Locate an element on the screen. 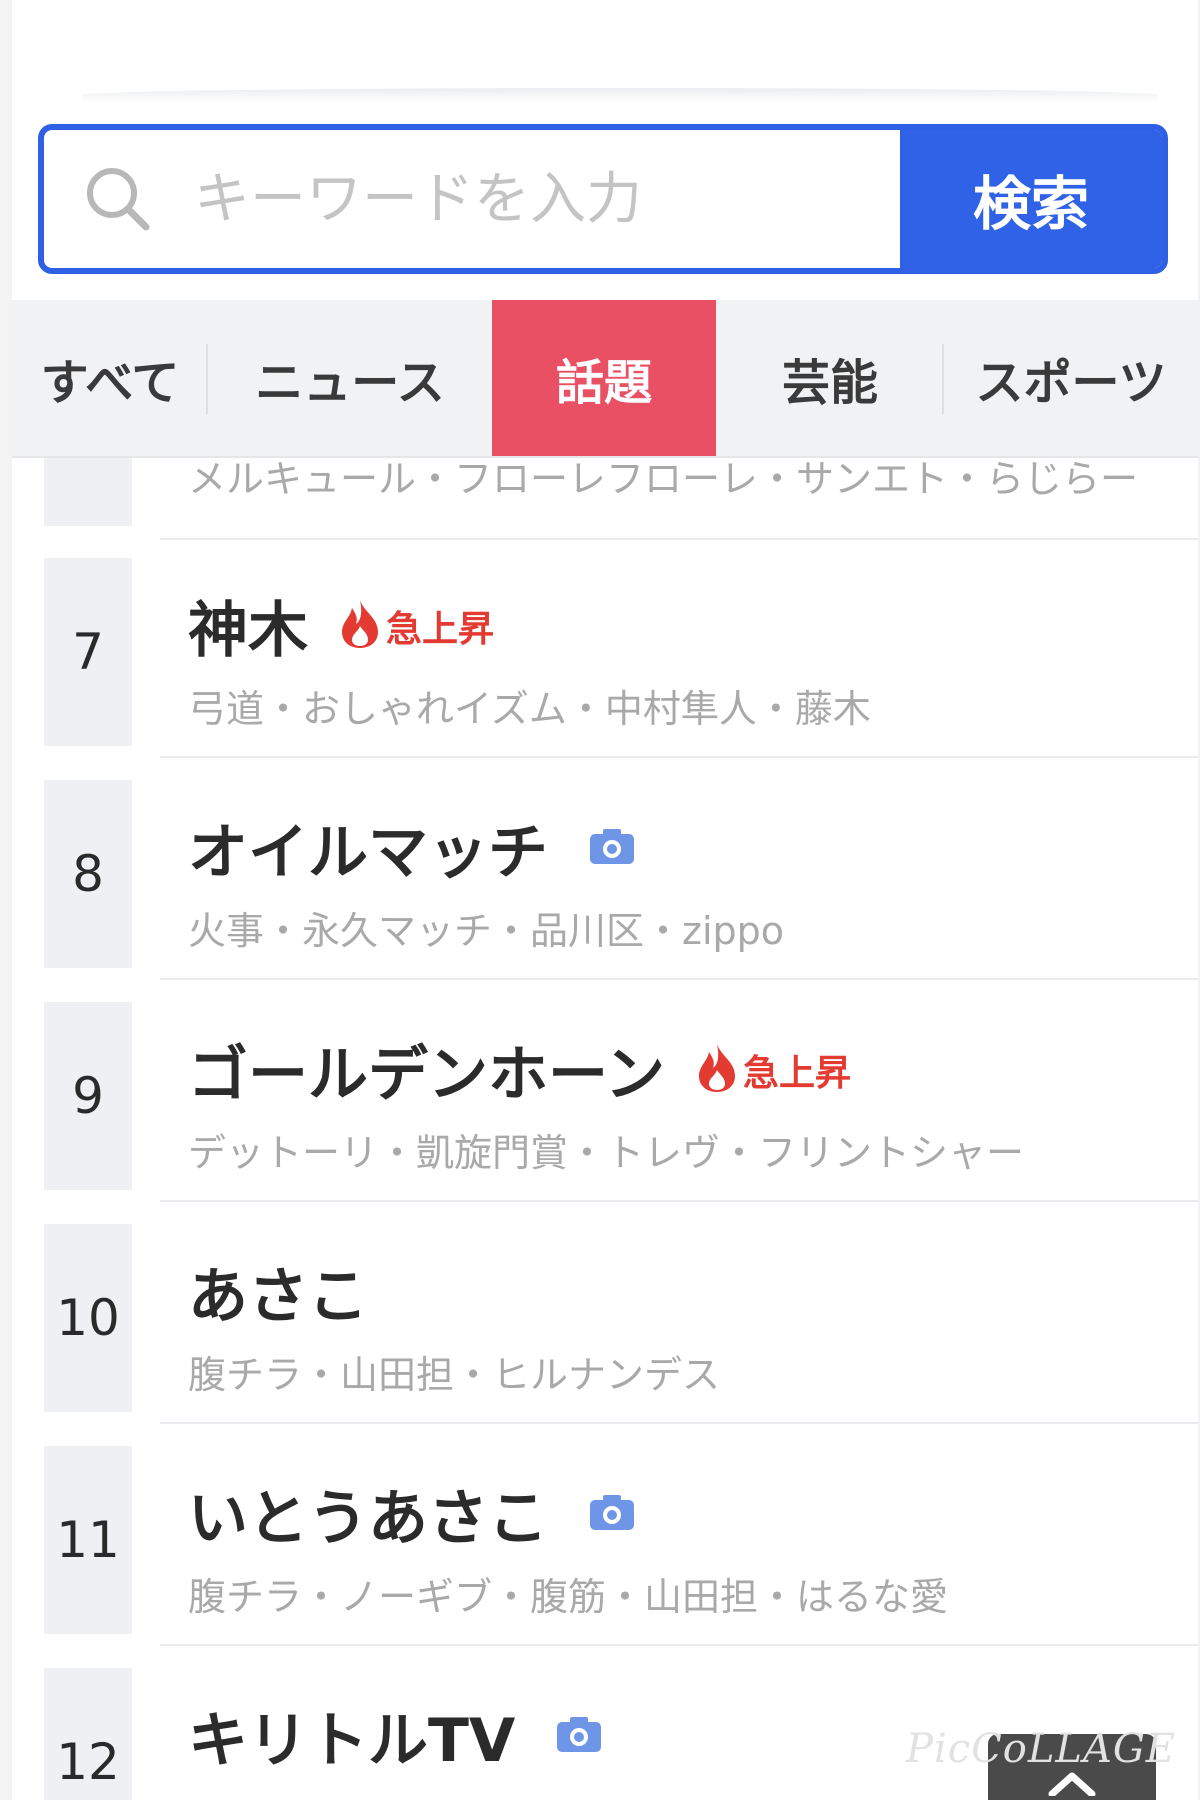 Image resolution: width=1200 pixels, height=1800 pixels. related-keywords: 腹チラ・山田担・ヒルナンデス is located at coordinates (454, 1375).